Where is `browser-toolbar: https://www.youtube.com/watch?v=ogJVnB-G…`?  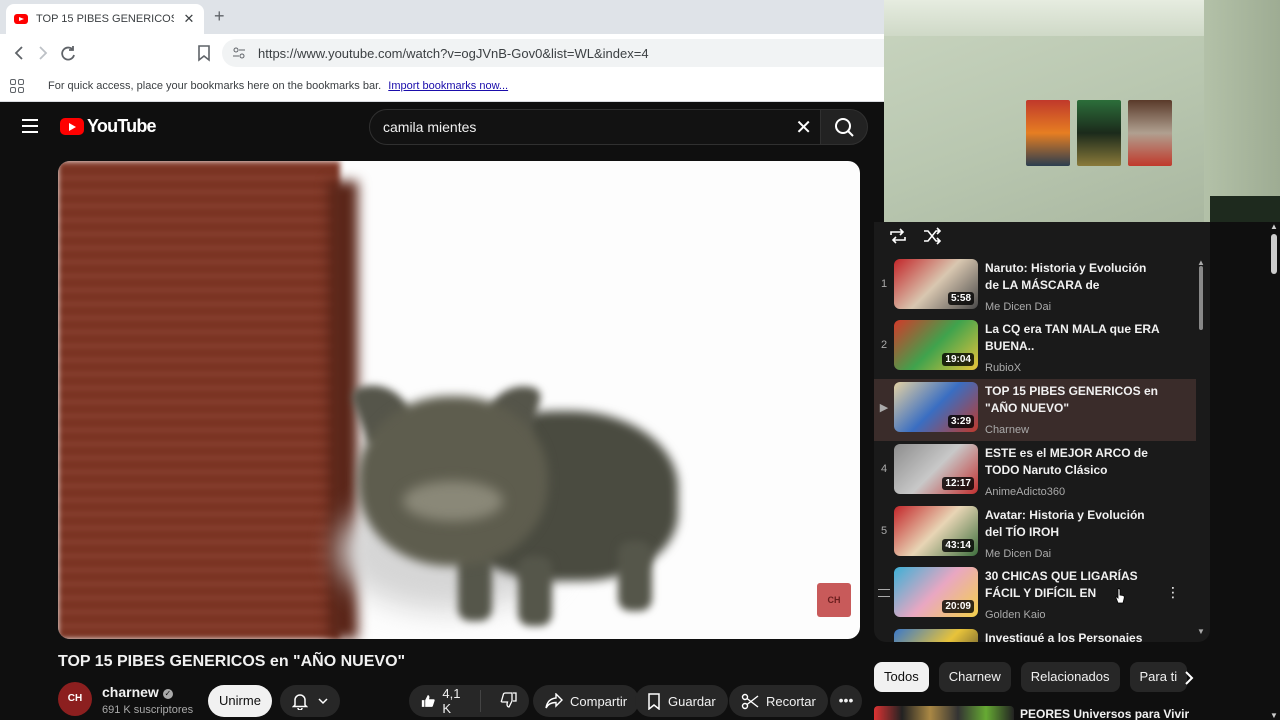 browser-toolbar: https://www.youtube.com/watch?v=ogJVnB-G… is located at coordinates (442, 53).